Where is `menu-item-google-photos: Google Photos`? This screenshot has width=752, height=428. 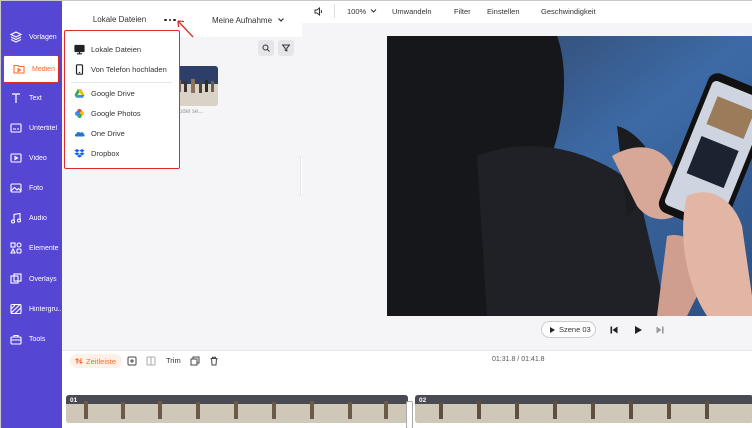
menu-item-google-photos: Google Photos is located at coordinates (121, 113).